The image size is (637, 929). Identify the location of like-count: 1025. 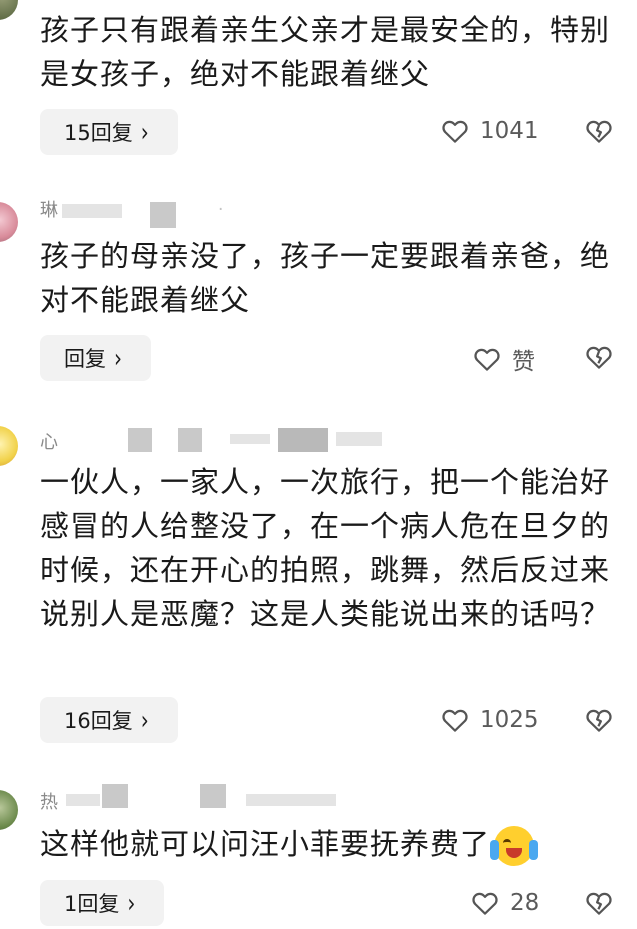
(509, 720).